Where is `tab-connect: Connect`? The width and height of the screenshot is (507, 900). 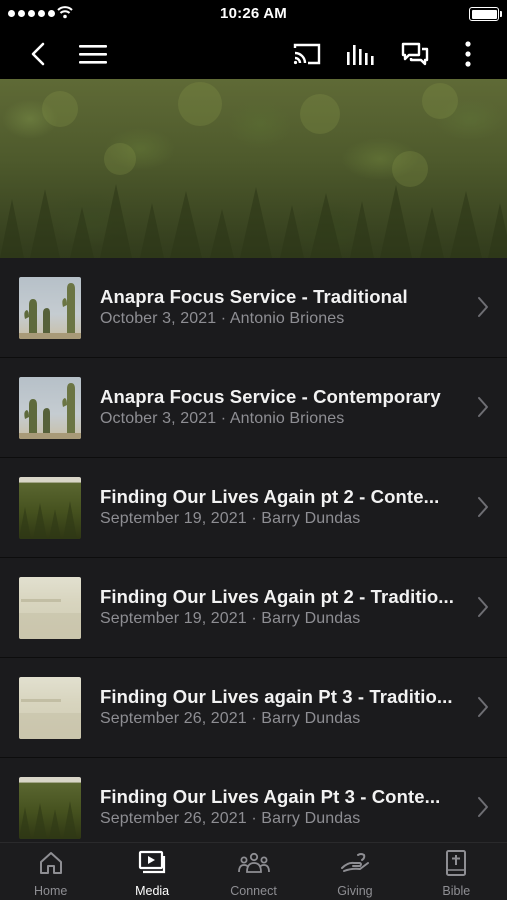
tab-connect: Connect is located at coordinates (253, 871).